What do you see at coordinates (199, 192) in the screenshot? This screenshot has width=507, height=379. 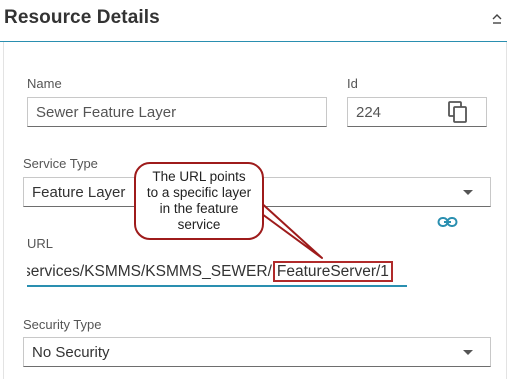 I see `callout-line-2: to a specific layer` at bounding box center [199, 192].